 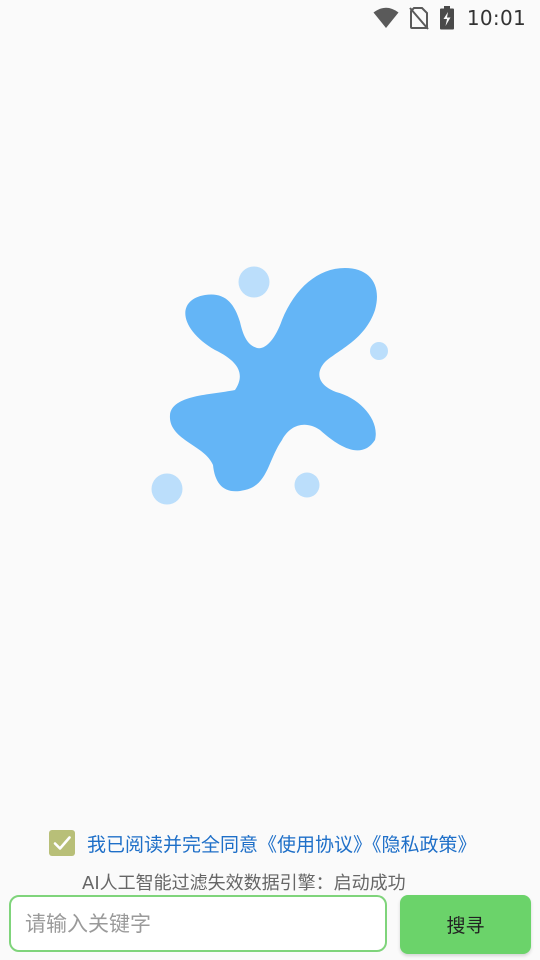 I want to click on no-sim-icon, so click(x=419, y=18).